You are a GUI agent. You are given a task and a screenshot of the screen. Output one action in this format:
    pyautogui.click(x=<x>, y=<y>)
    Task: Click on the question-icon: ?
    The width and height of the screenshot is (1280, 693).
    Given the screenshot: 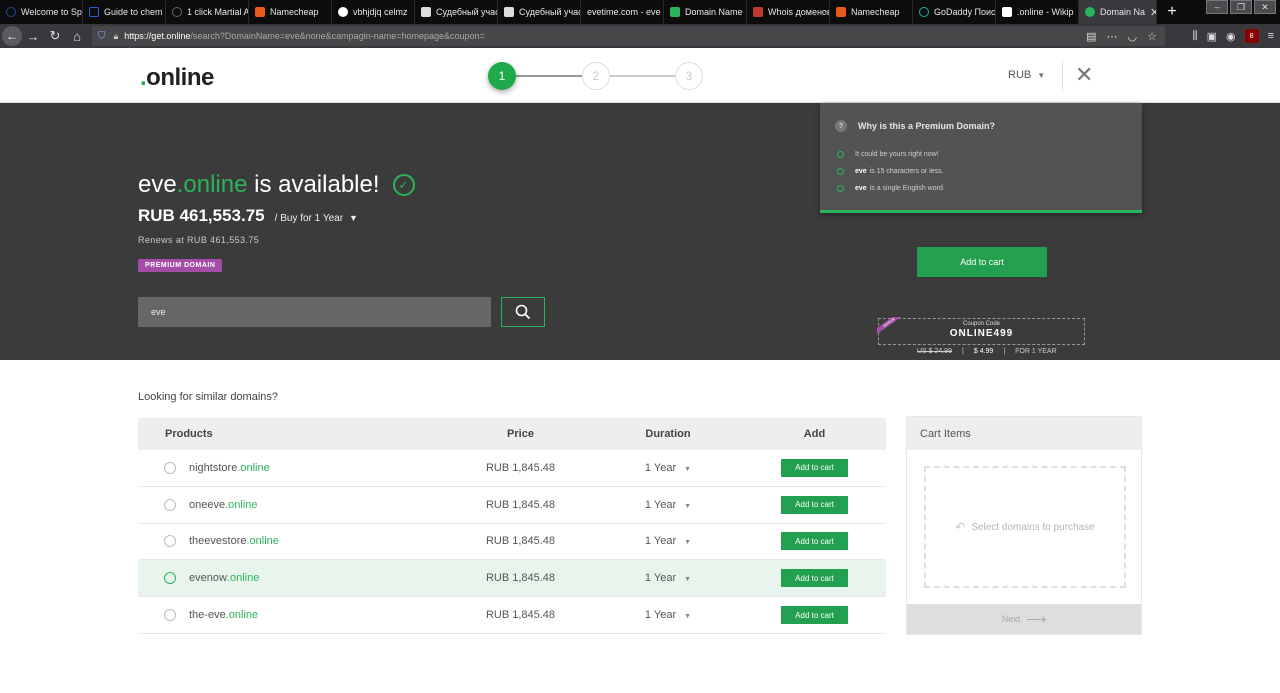 What is the action you would take?
    pyautogui.click(x=841, y=126)
    